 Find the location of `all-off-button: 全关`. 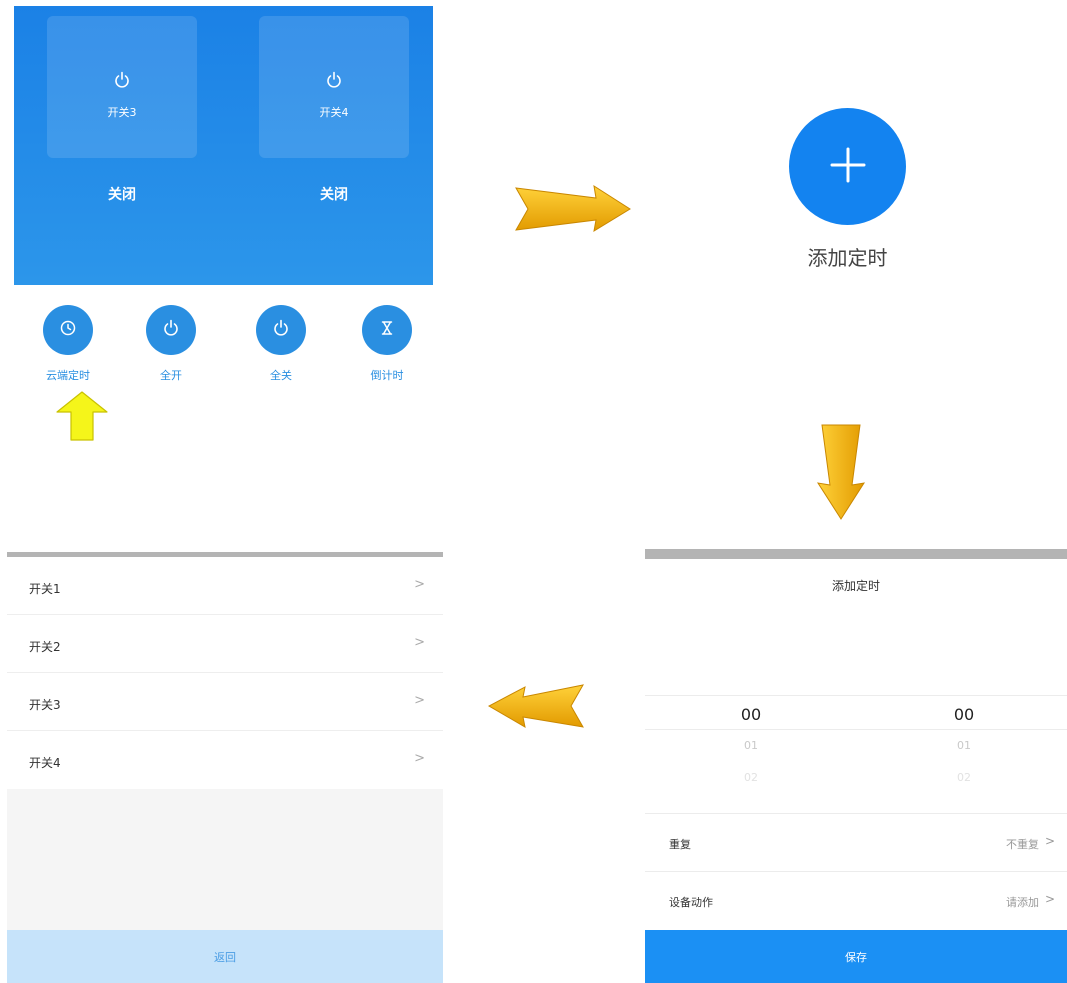

all-off-button: 全关 is located at coordinates (281, 344).